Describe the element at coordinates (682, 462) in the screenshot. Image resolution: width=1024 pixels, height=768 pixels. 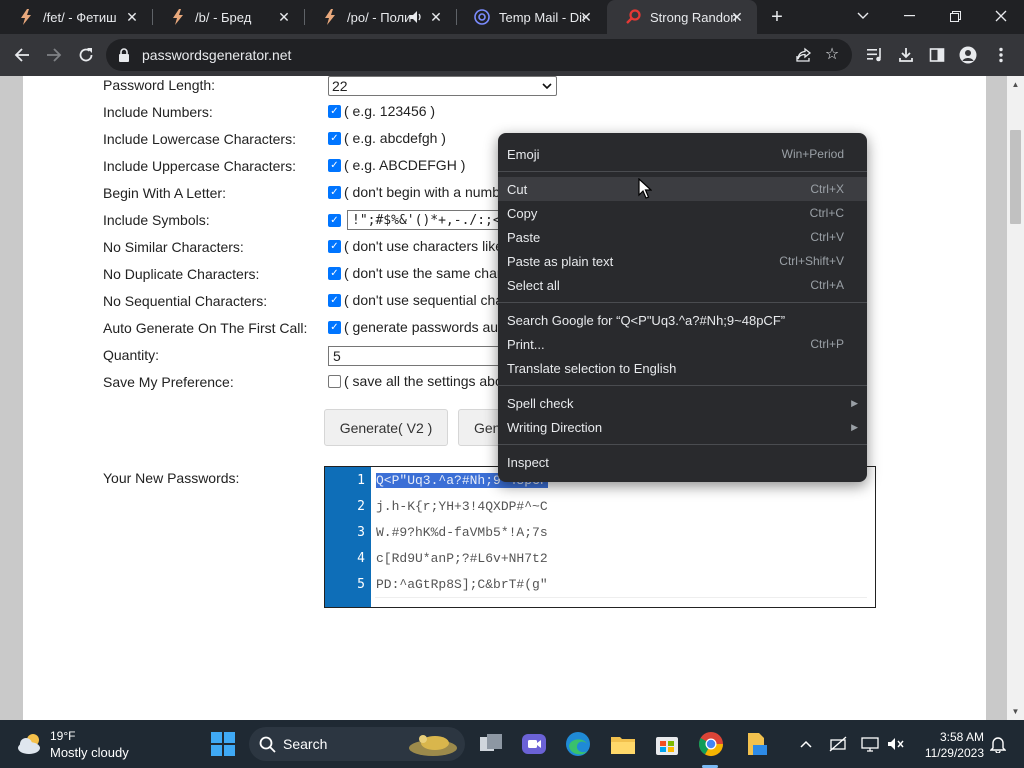
I see `menu-item-inspect: Inspect` at that location.